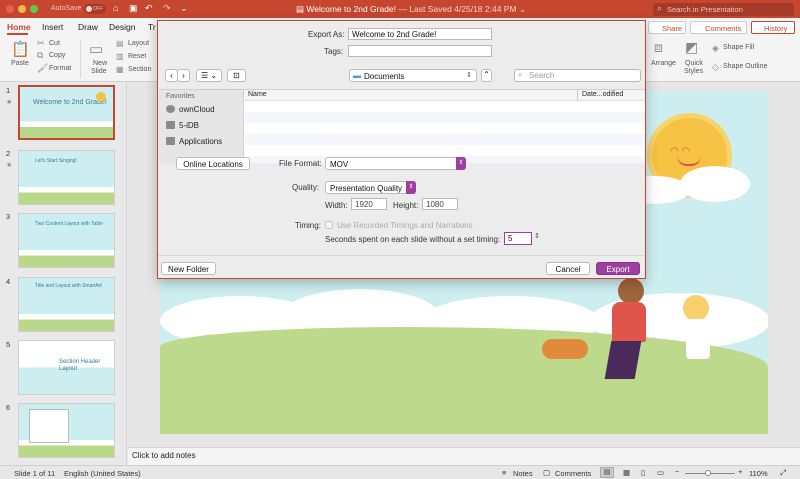 The height and width of the screenshot is (479, 800). What do you see at coordinates (182, 125) in the screenshot?
I see `sidebar-item-5idb: 5-iDB` at bounding box center [182, 125].